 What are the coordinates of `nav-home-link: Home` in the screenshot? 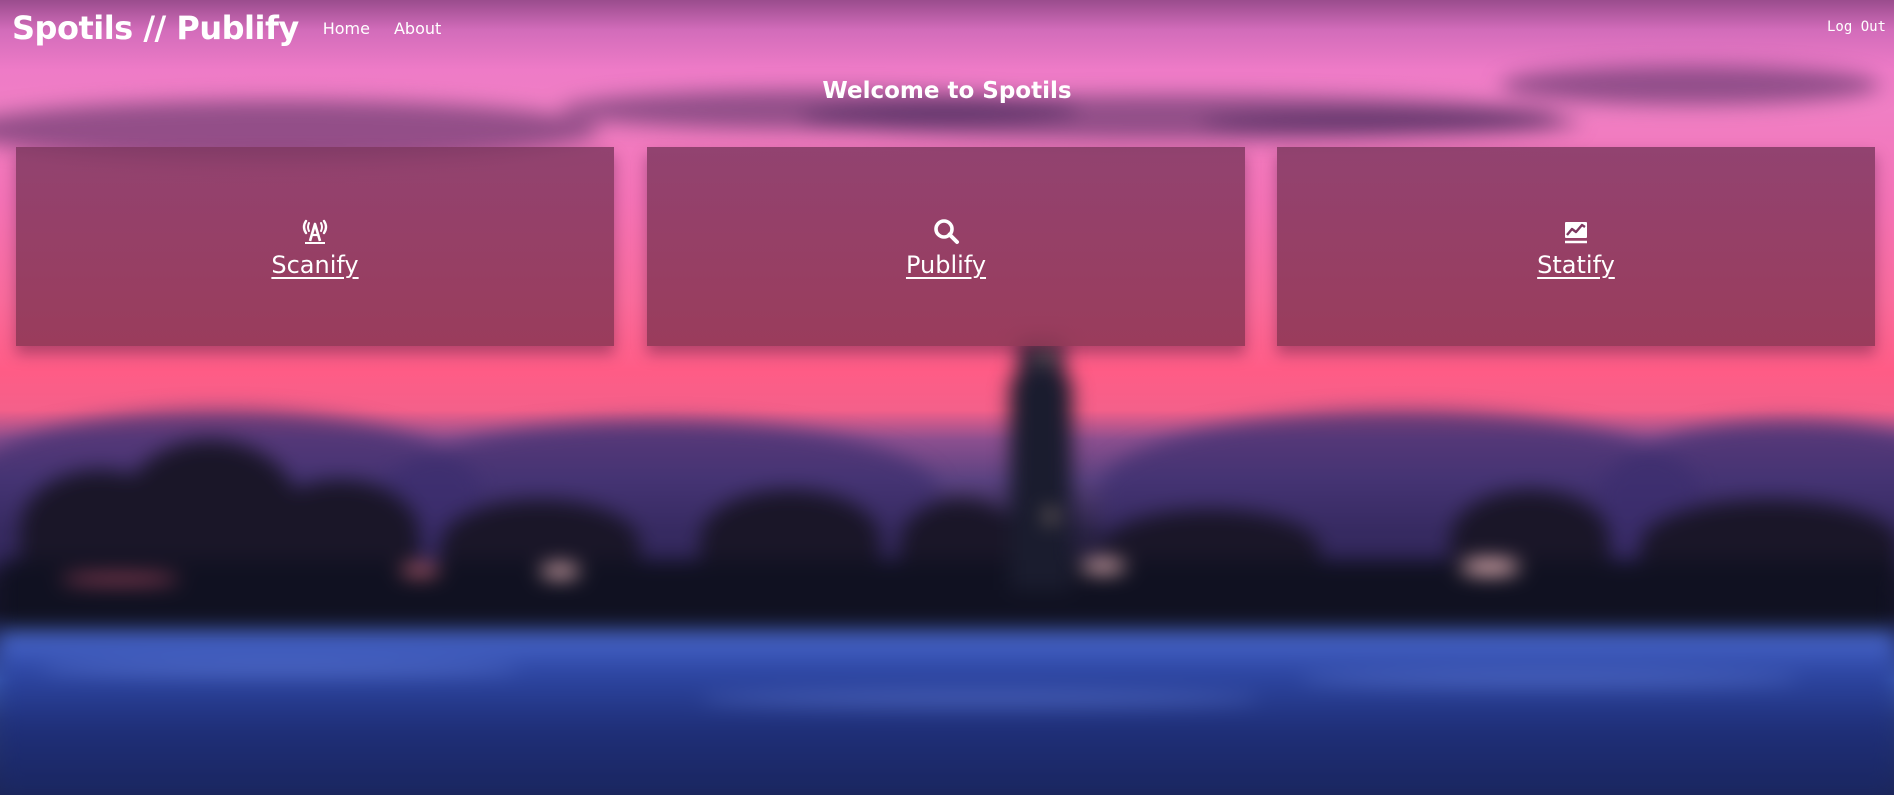 It's located at (346, 28).